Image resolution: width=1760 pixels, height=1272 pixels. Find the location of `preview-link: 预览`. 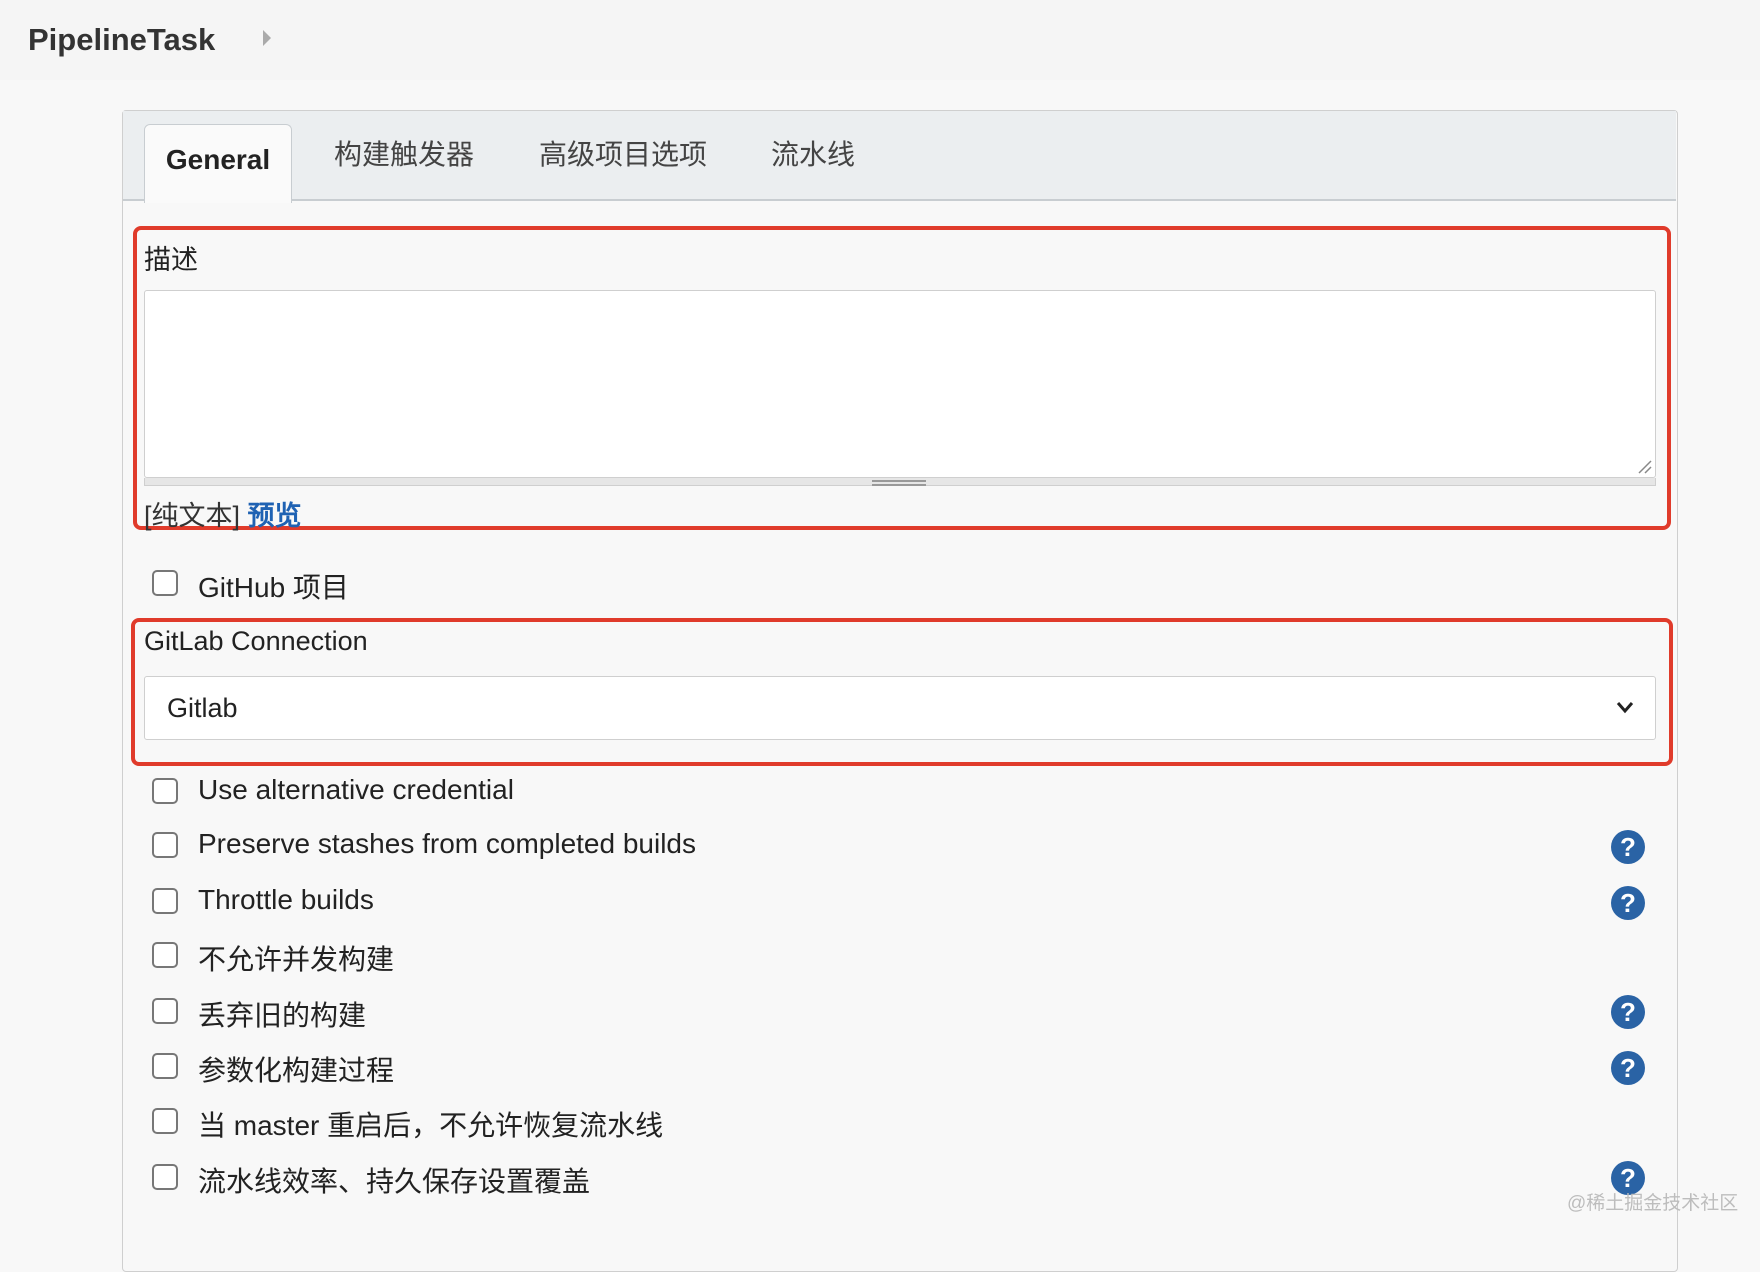

preview-link: 预览 is located at coordinates (275, 516).